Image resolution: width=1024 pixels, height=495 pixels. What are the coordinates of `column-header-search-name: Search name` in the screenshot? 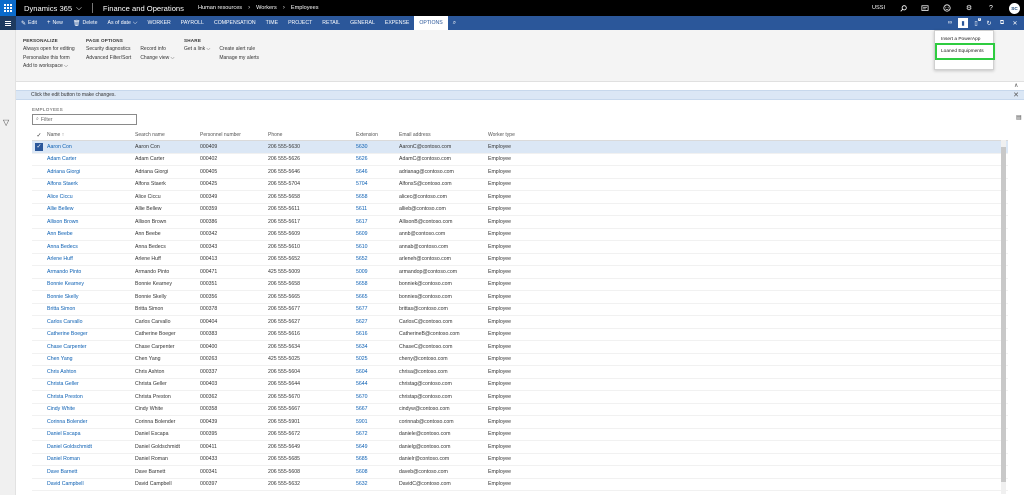 It's located at (167, 135).